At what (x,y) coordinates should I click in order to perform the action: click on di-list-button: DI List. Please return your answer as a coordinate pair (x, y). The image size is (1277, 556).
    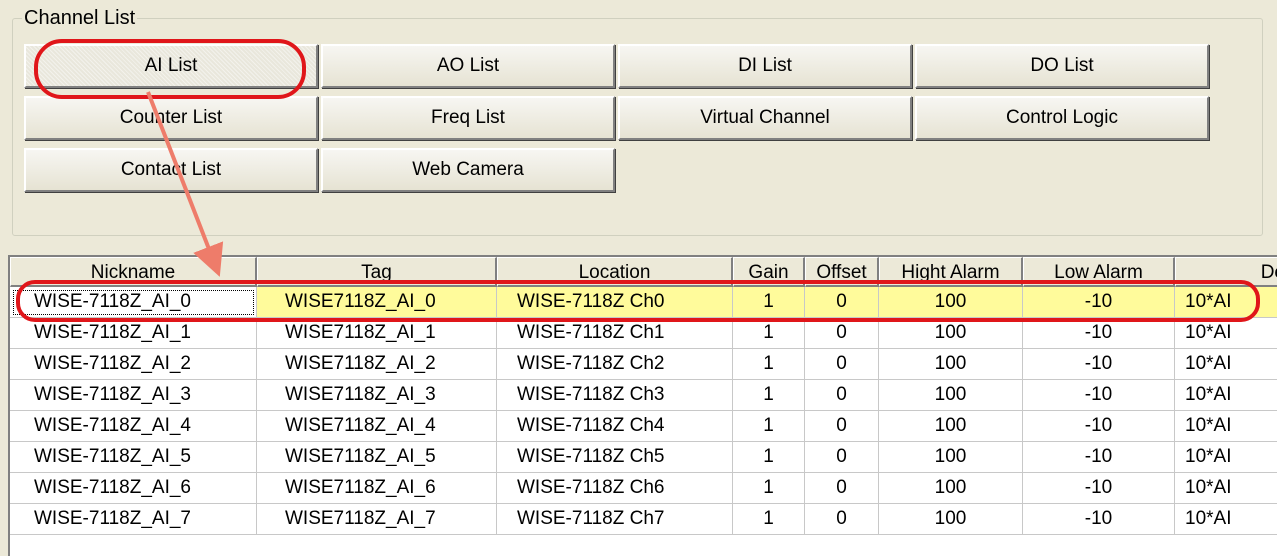
    Looking at the image, I should click on (765, 66).